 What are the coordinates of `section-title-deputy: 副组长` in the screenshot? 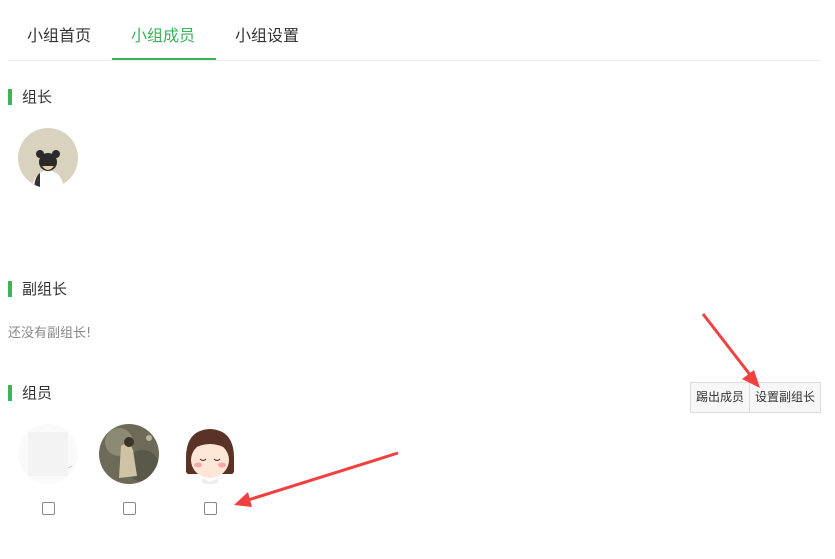 It's located at (37, 289).